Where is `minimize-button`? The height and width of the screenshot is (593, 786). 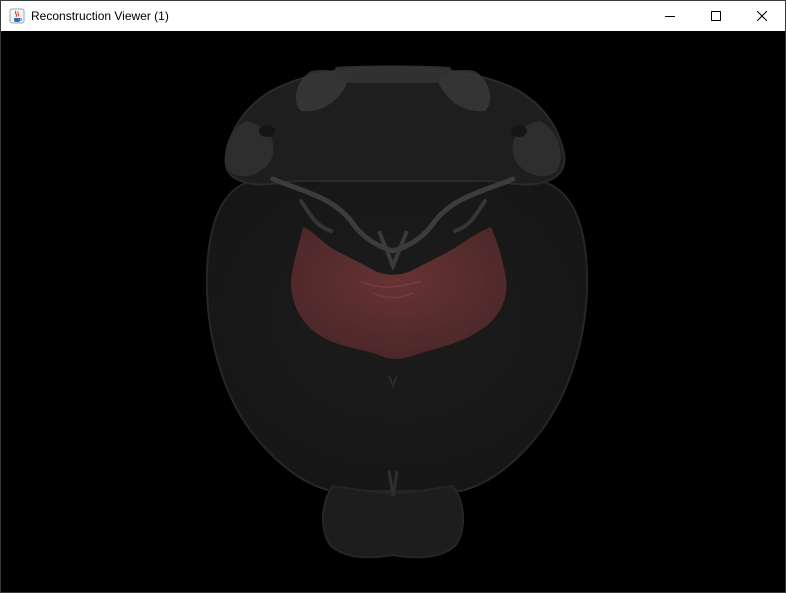 minimize-button is located at coordinates (670, 16).